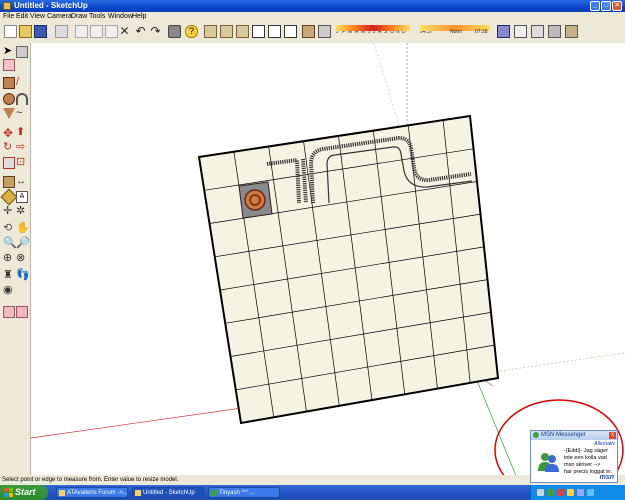  I want to click on section-plane-icon, so click(9, 312).